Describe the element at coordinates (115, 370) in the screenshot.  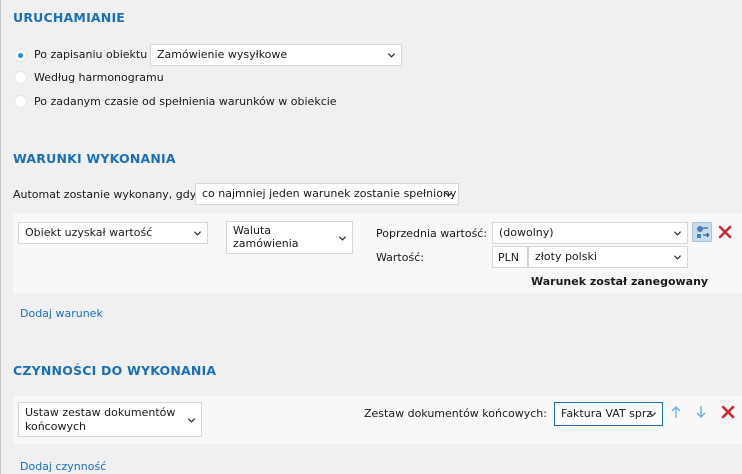
I see `section-title-actions: CZYNNOŚCI DO WYKONANIA` at that location.